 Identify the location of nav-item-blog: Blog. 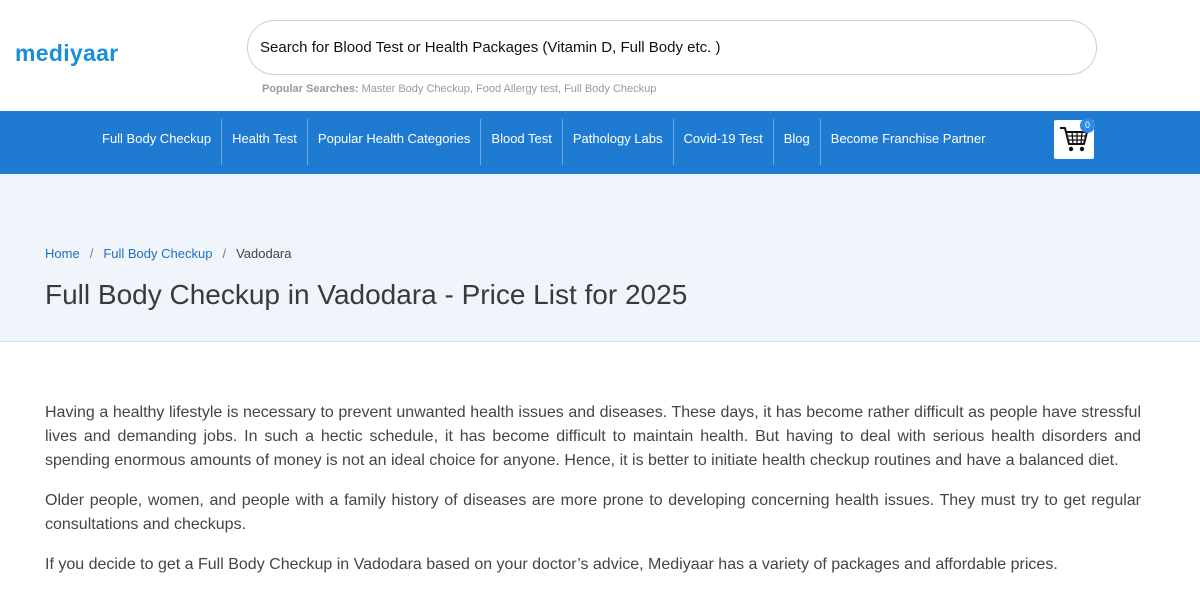
(797, 142).